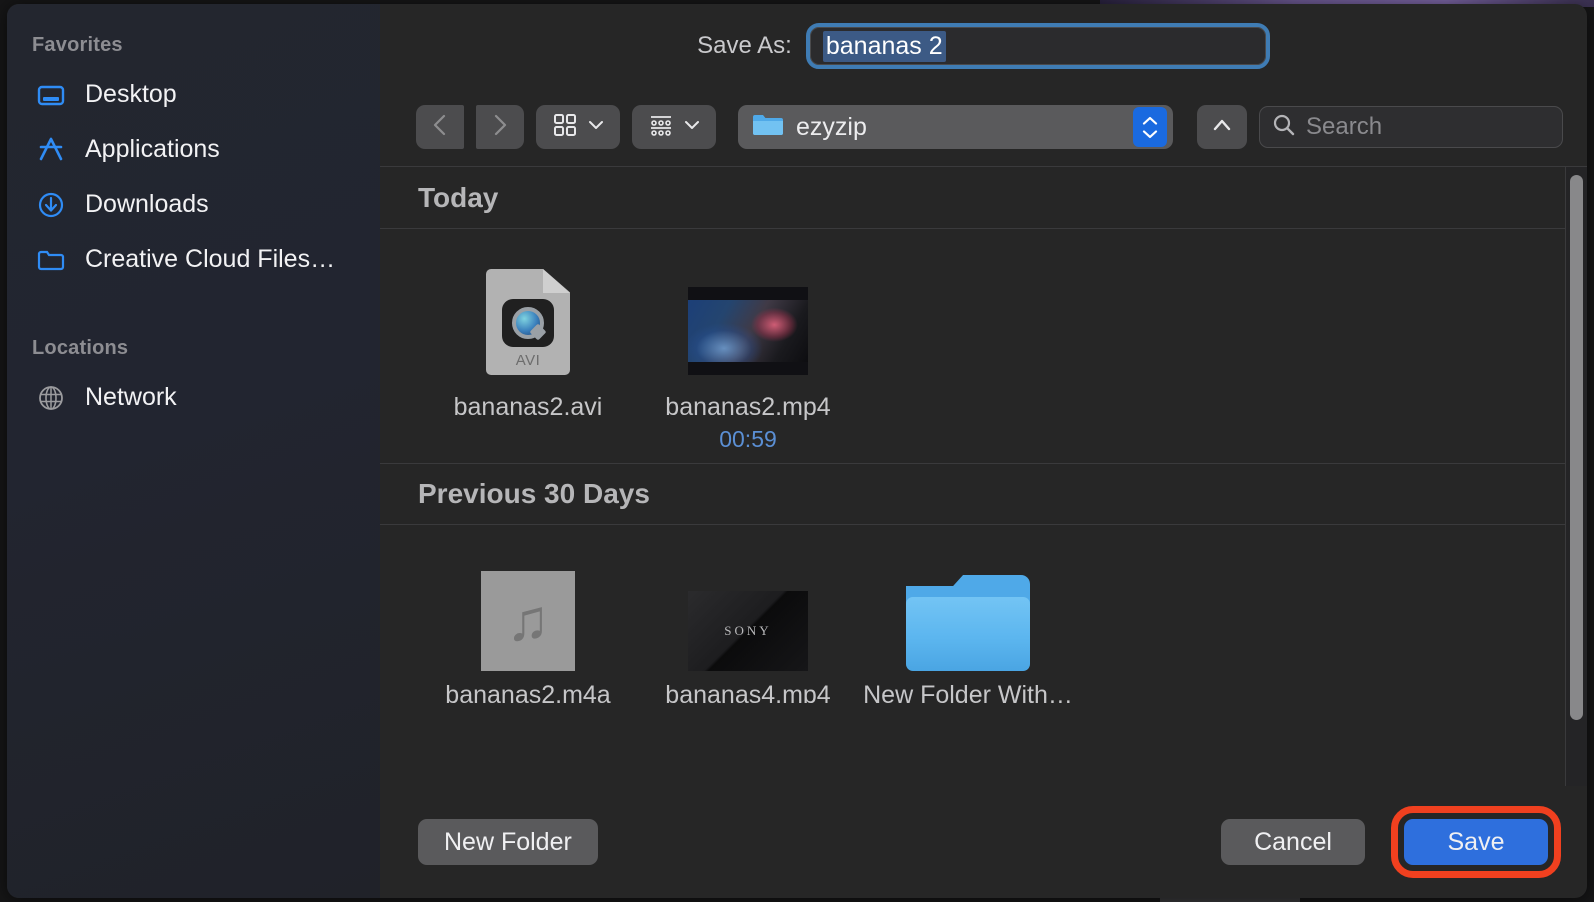  I want to click on search-input, so click(1428, 127).